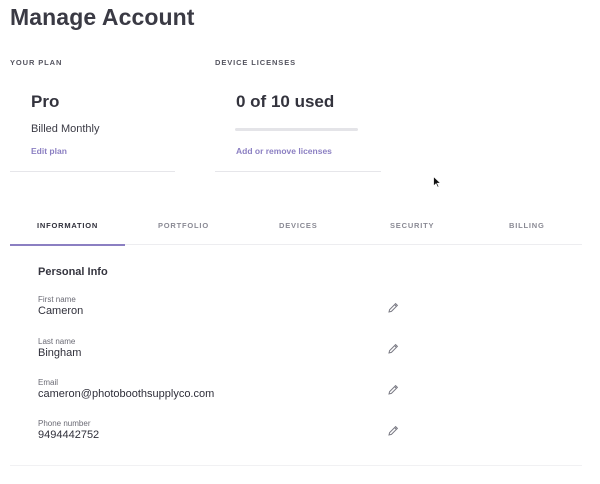 This screenshot has width=600, height=484. I want to click on mouse-pointer-icon, so click(437, 182).